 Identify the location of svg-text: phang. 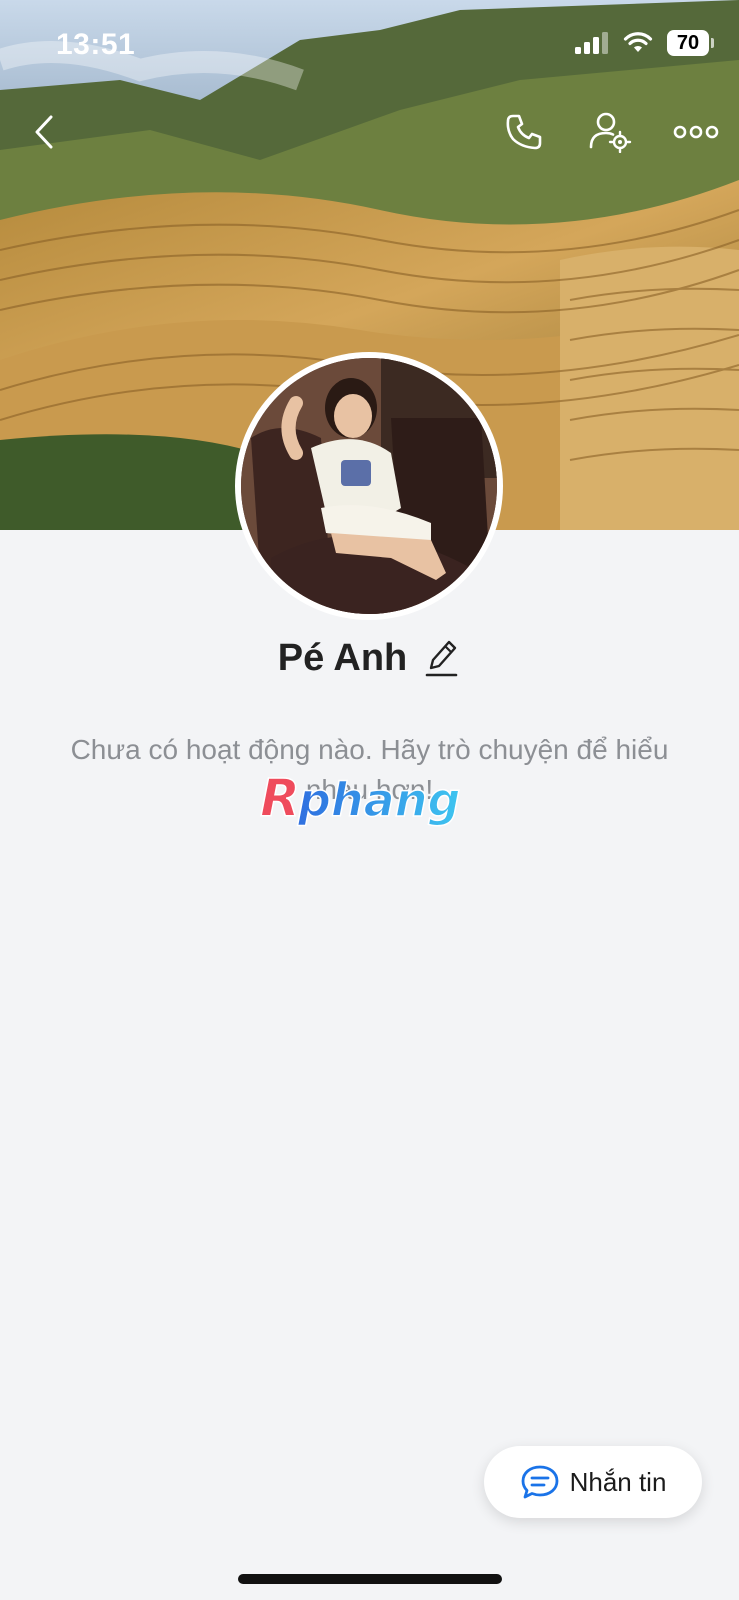
(378, 800).